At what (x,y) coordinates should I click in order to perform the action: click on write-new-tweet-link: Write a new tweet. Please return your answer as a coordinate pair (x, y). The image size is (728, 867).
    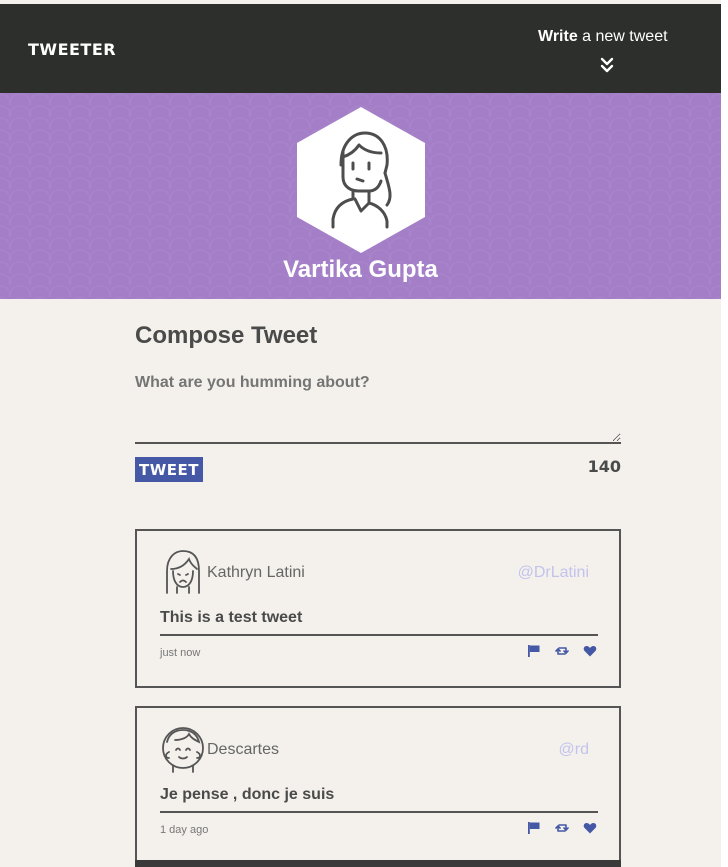
    Looking at the image, I should click on (608, 37).